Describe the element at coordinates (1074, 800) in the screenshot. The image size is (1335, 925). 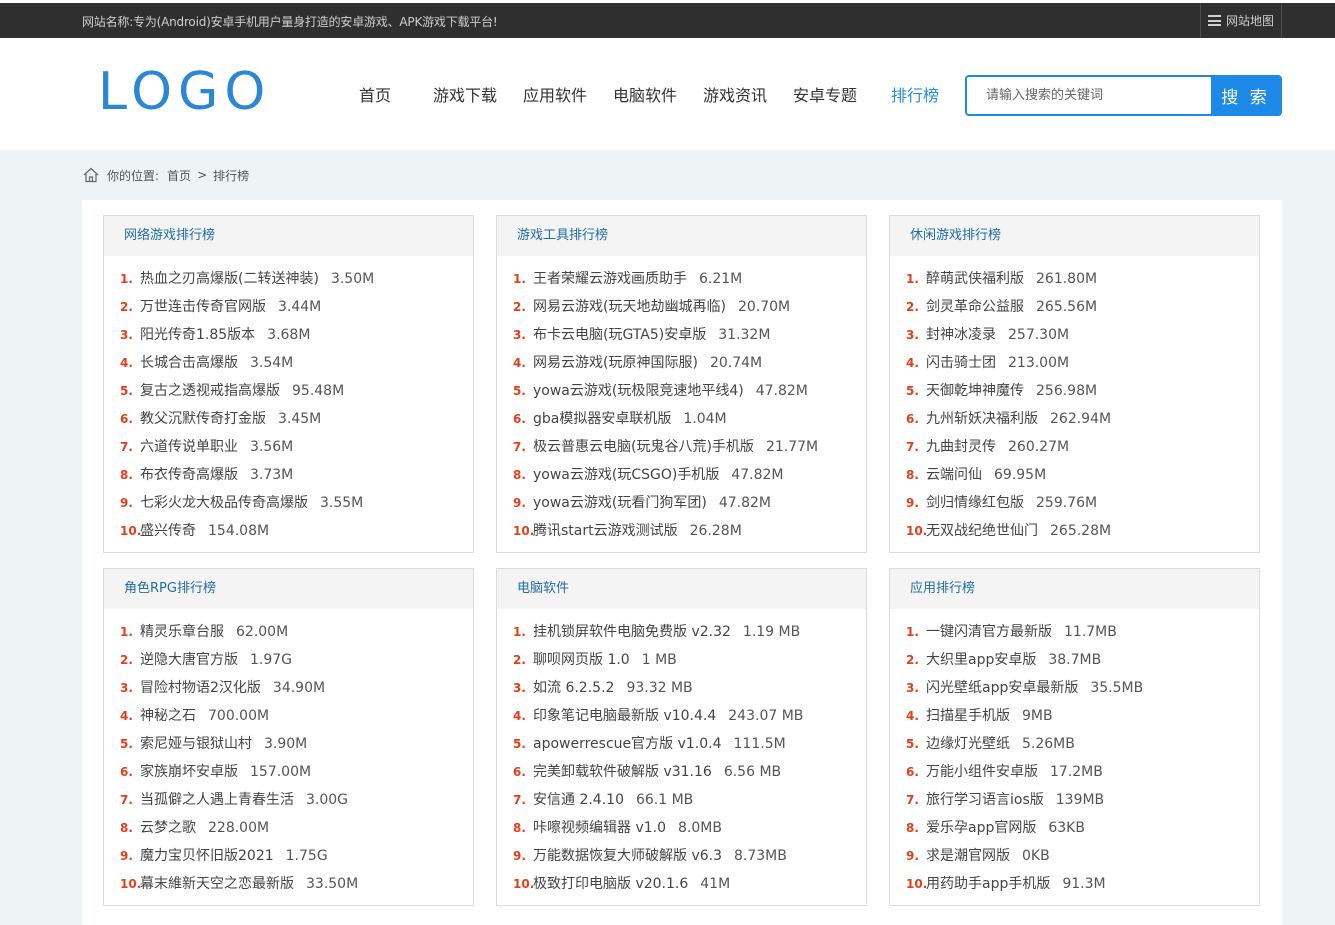
I see `ranking-item: 7. 旅行学习语言ios版 139MB` at that location.